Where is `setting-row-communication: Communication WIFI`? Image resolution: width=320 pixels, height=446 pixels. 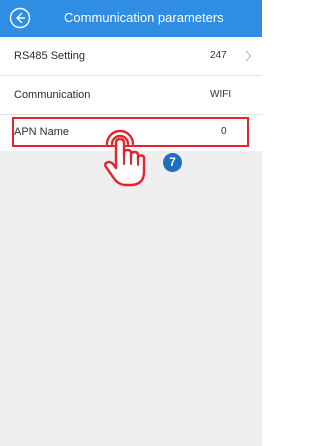
setting-row-communication: Communication WIFI is located at coordinates (131, 95).